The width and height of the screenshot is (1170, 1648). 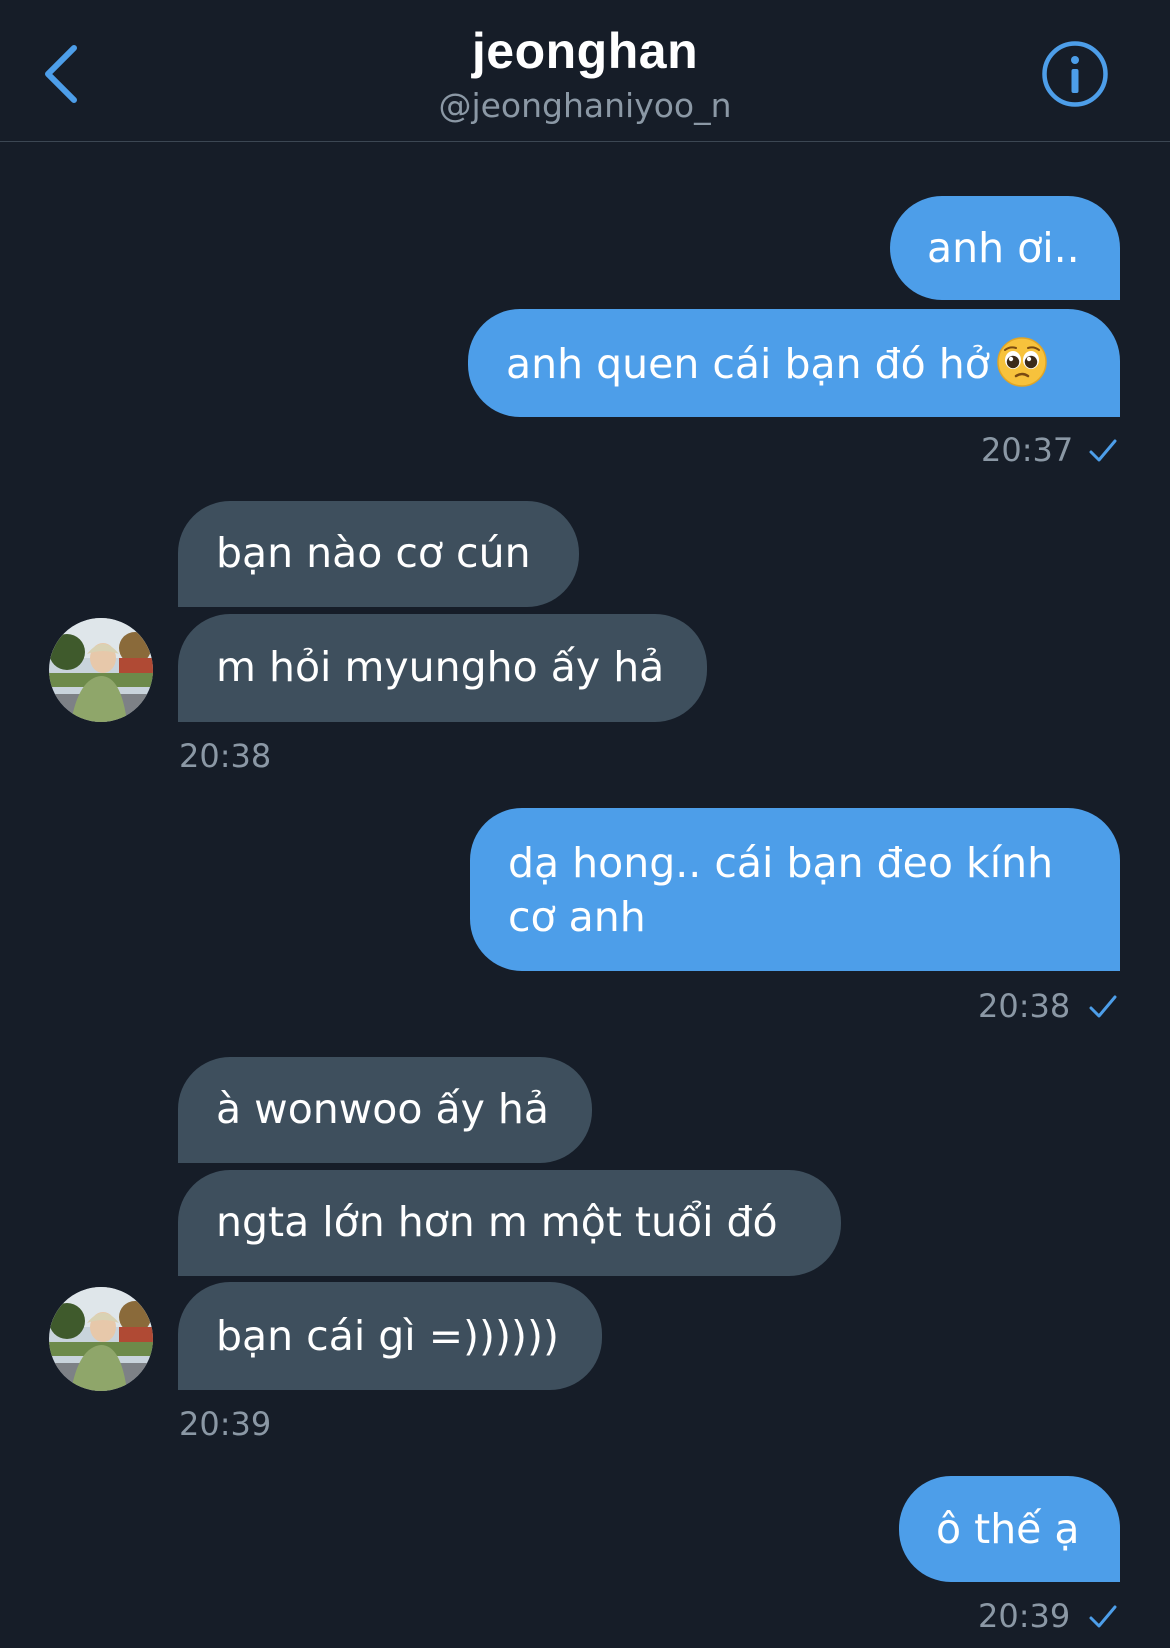 I want to click on message-text-line: dạ hong.. cái bạn đeo kính, so click(x=781, y=863).